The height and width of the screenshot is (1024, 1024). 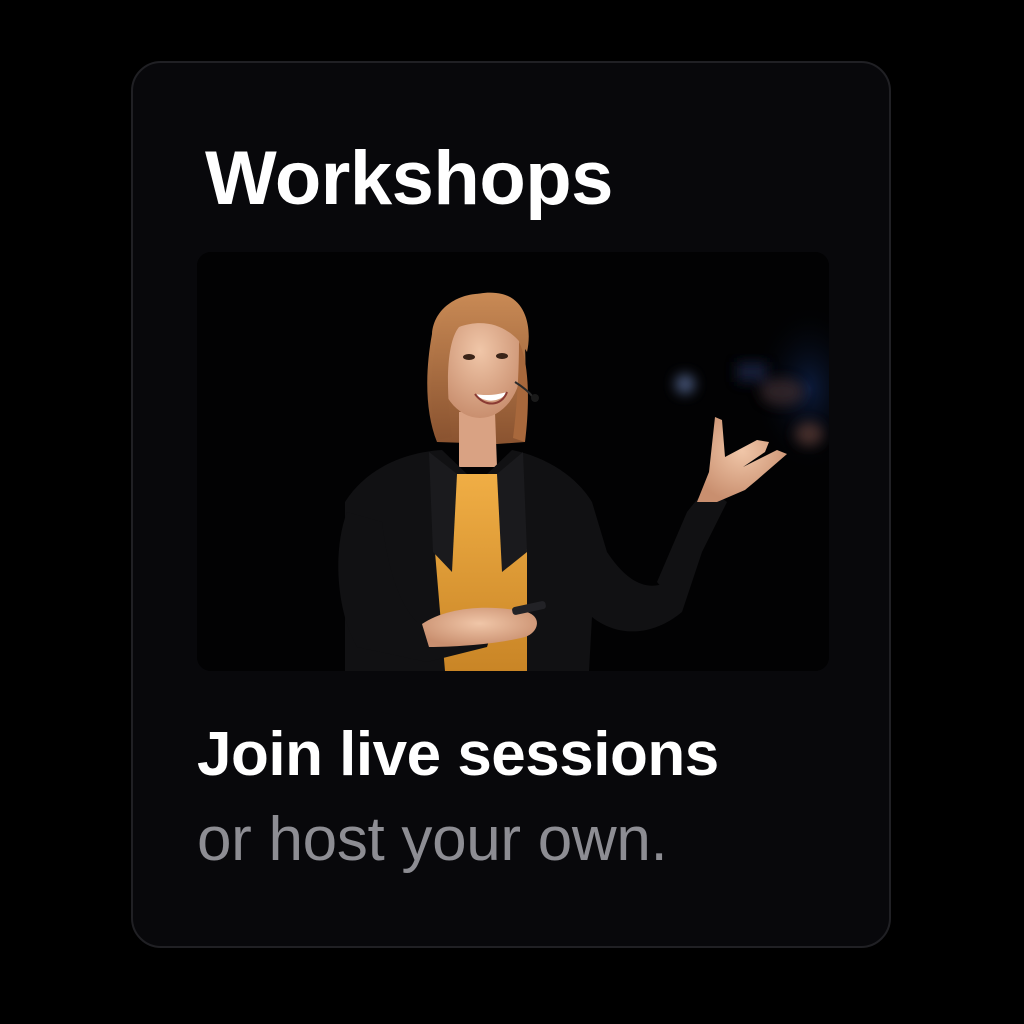 I want to click on subline: or host your own., so click(x=432, y=839).